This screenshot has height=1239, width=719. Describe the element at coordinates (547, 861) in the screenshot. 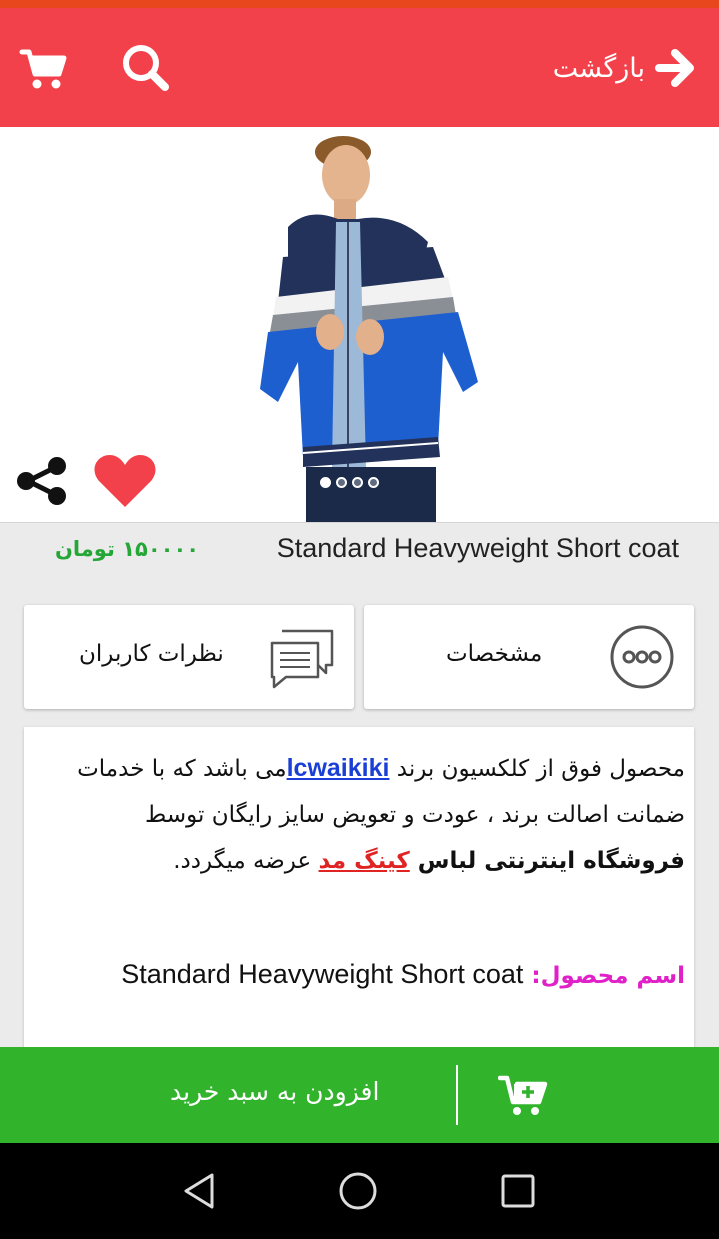

I see `store-name: فروشگاه اینترنتی لباس` at that location.